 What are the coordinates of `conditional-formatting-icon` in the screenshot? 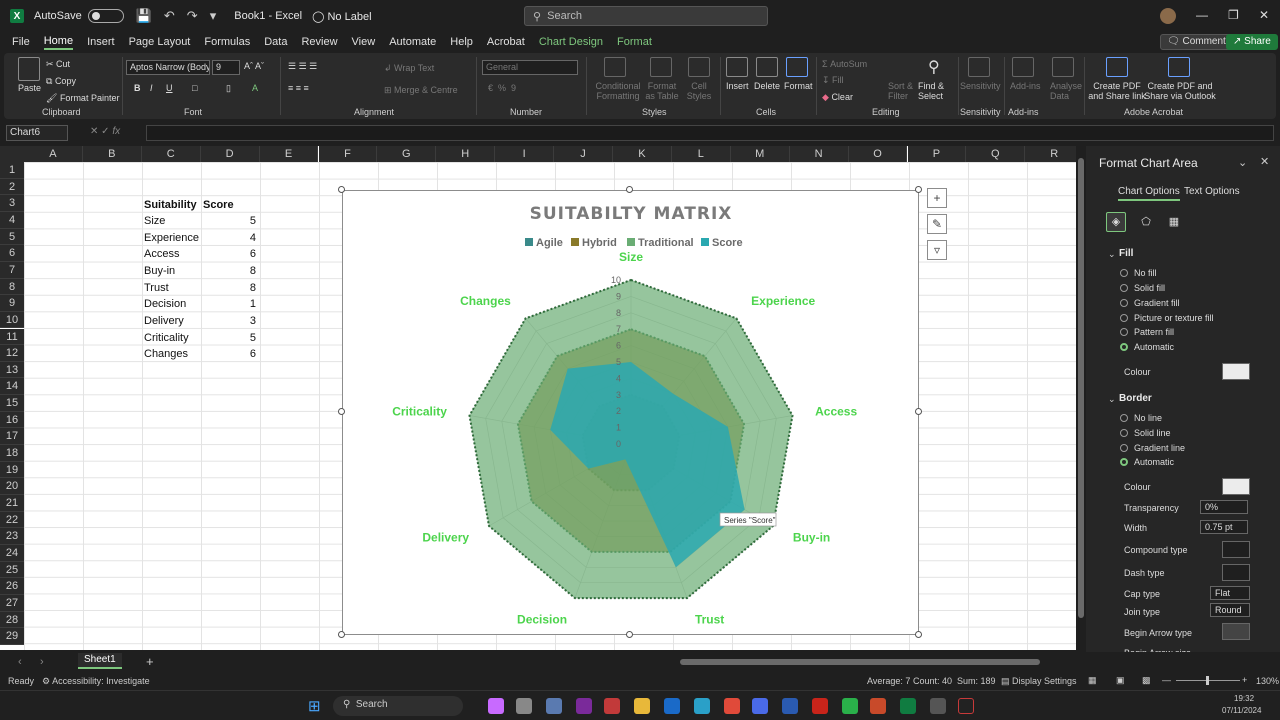 It's located at (615, 67).